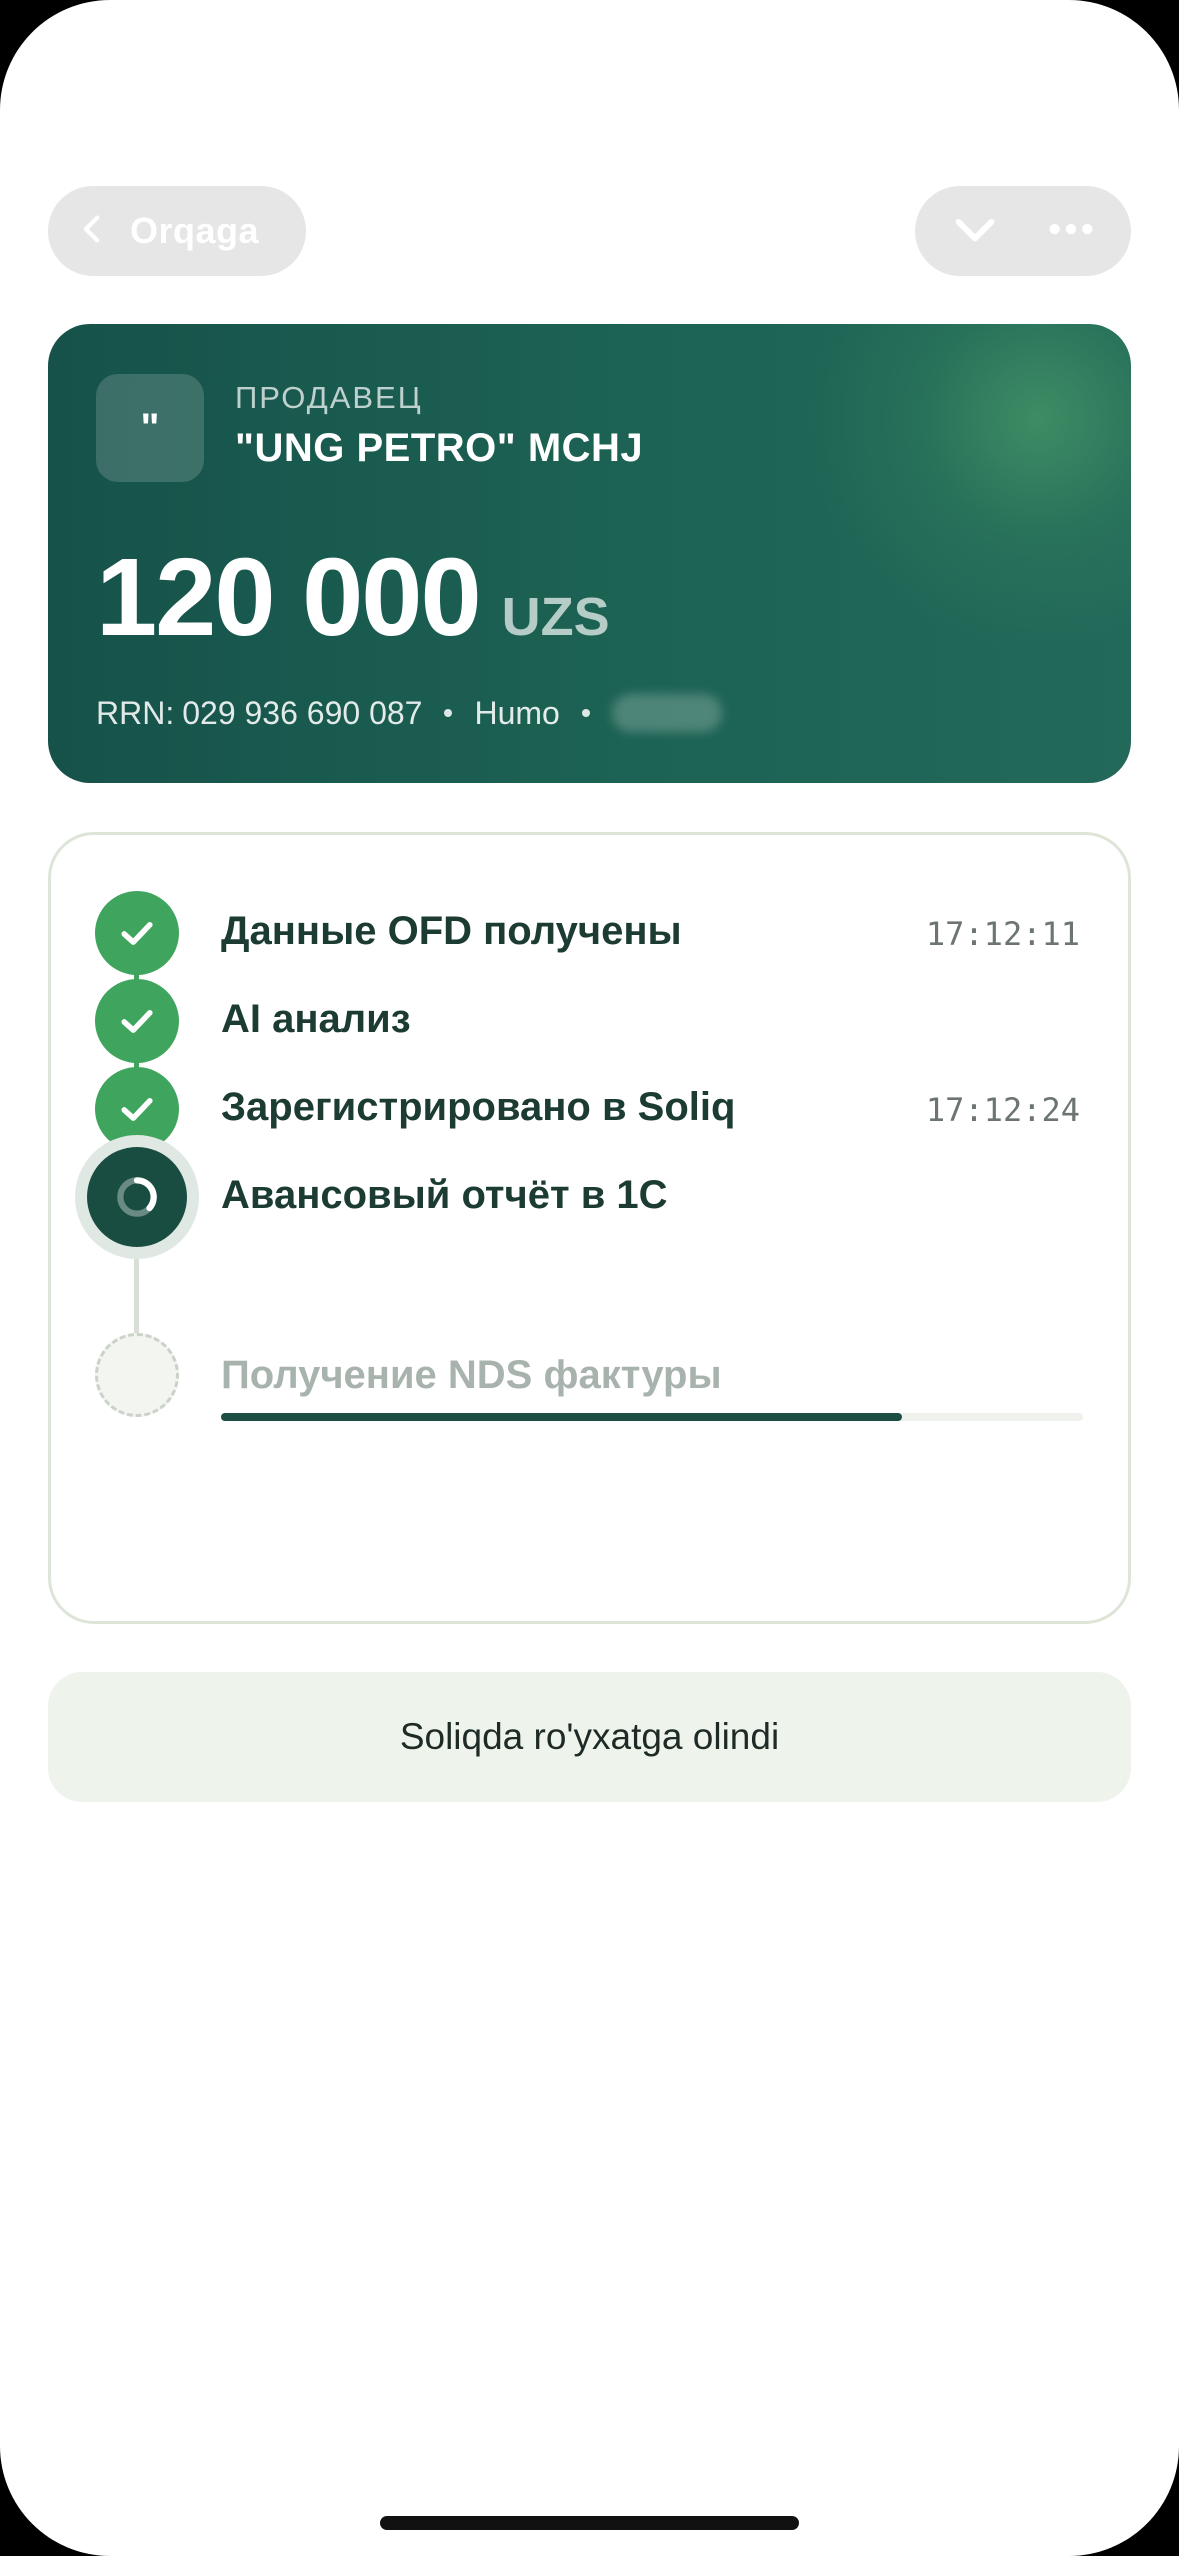 This screenshot has height=2556, width=1179. I want to click on step-title: Получение NDS фактуры, so click(471, 1375).